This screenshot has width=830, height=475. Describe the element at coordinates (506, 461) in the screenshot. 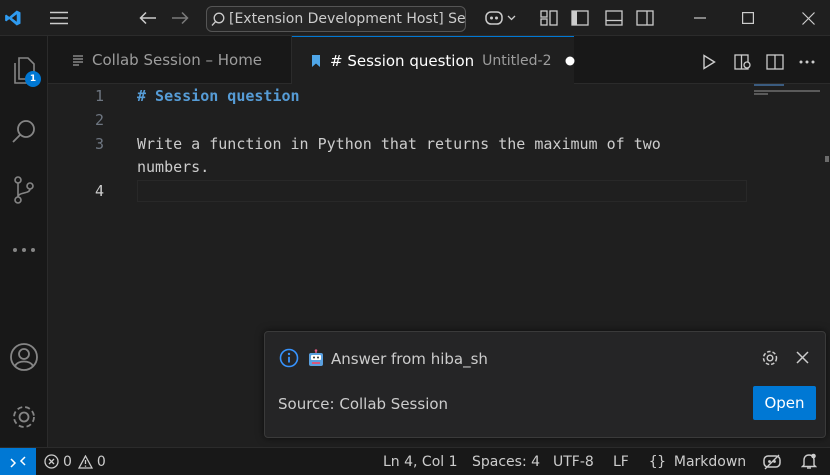

I see `indentation-status: Spaces: 4` at that location.